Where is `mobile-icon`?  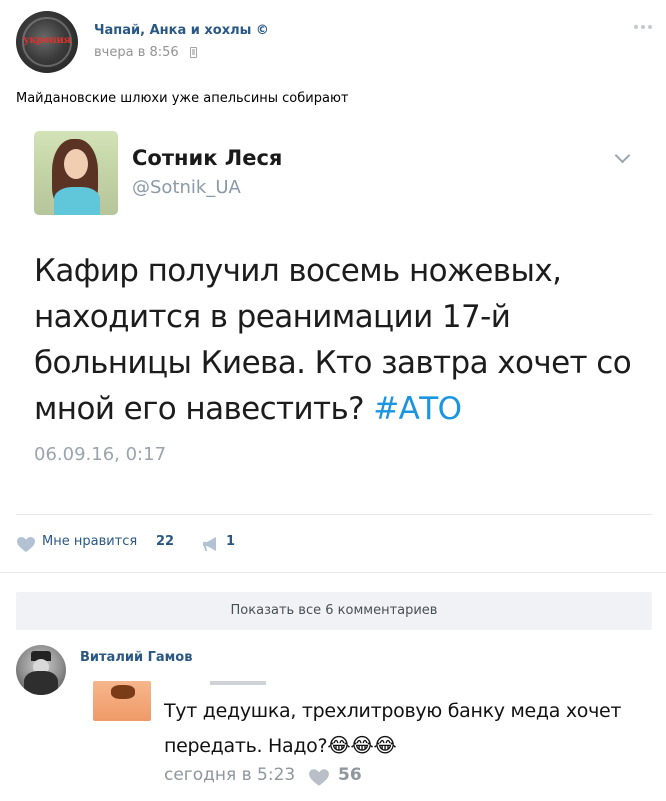 mobile-icon is located at coordinates (193, 52).